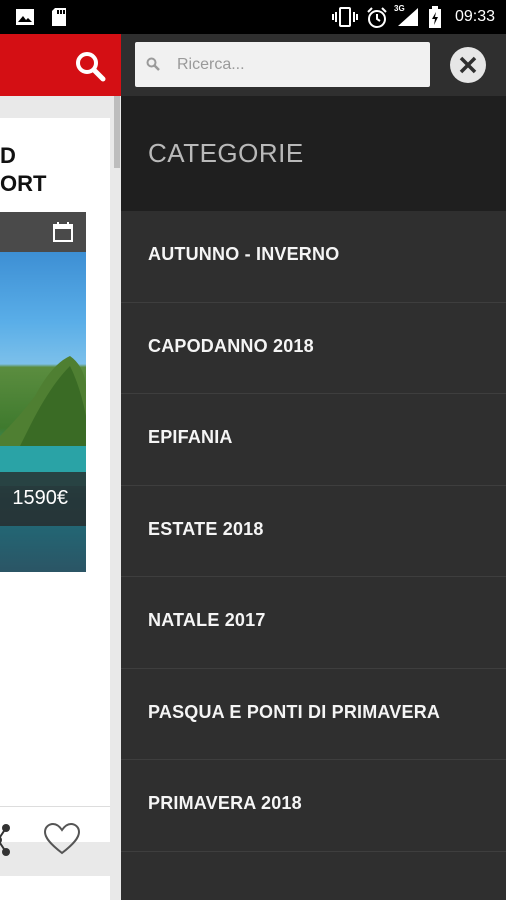  I want to click on category-item-pasqua-ponti-primavera: PASQUA E PONTI DI PRIMAVERA, so click(313, 714).